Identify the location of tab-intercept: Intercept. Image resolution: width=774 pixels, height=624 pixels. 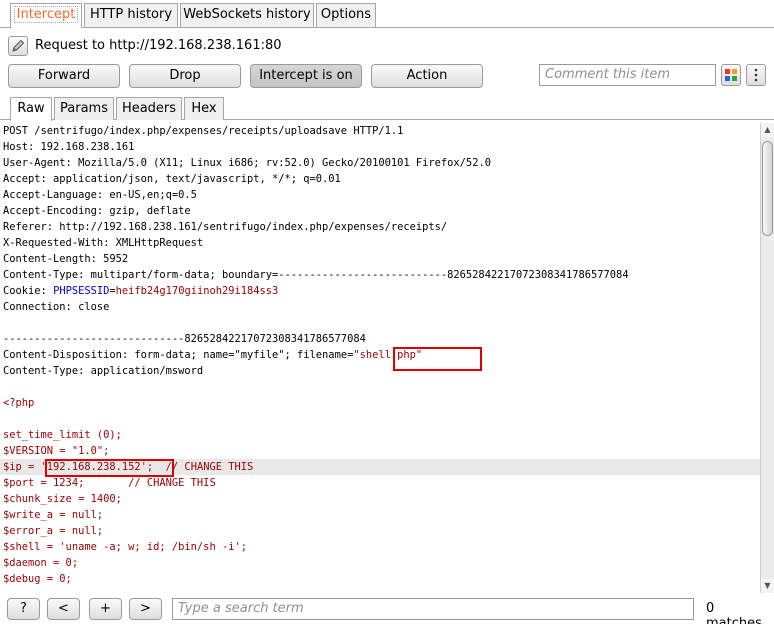
(46, 15).